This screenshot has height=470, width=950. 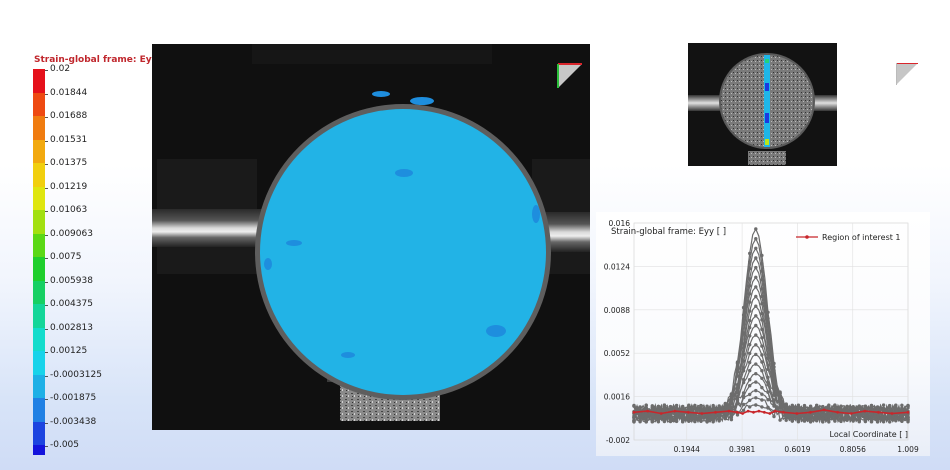 I want to click on thumbnail-view, so click(x=762, y=104).